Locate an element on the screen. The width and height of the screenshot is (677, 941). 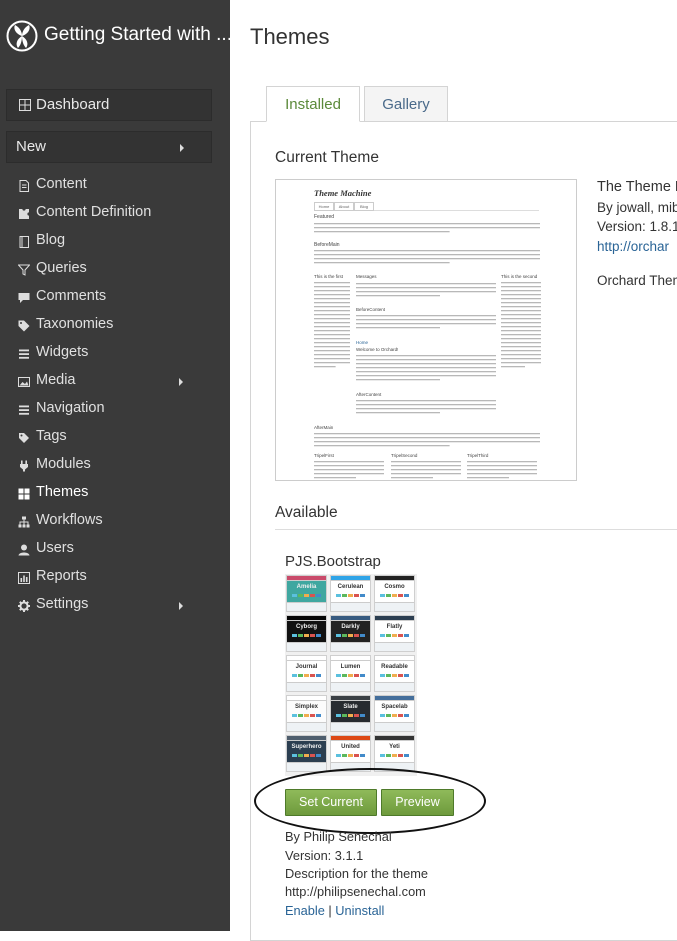
swatch-label: Superhero is located at coordinates (306, 747).